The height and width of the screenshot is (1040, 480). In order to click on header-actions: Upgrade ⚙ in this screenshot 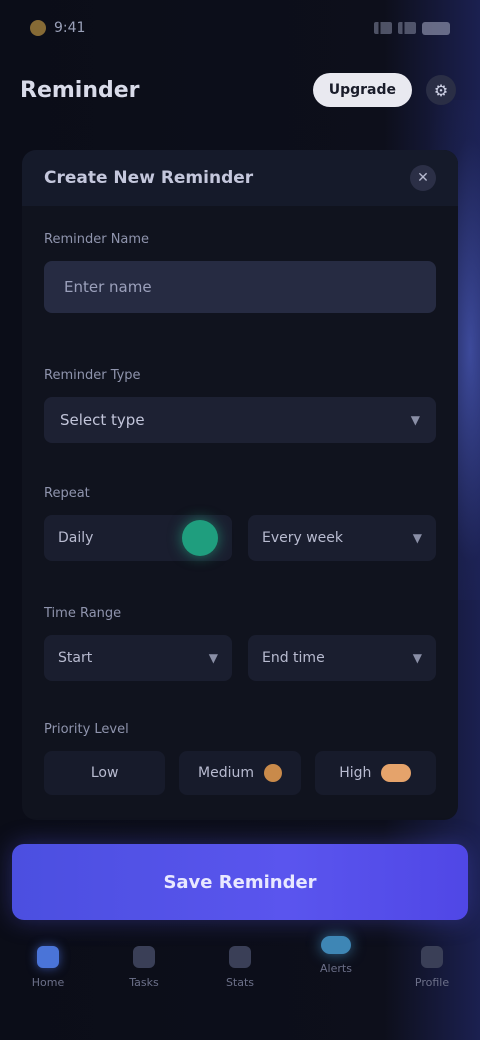, I will do `click(384, 90)`.